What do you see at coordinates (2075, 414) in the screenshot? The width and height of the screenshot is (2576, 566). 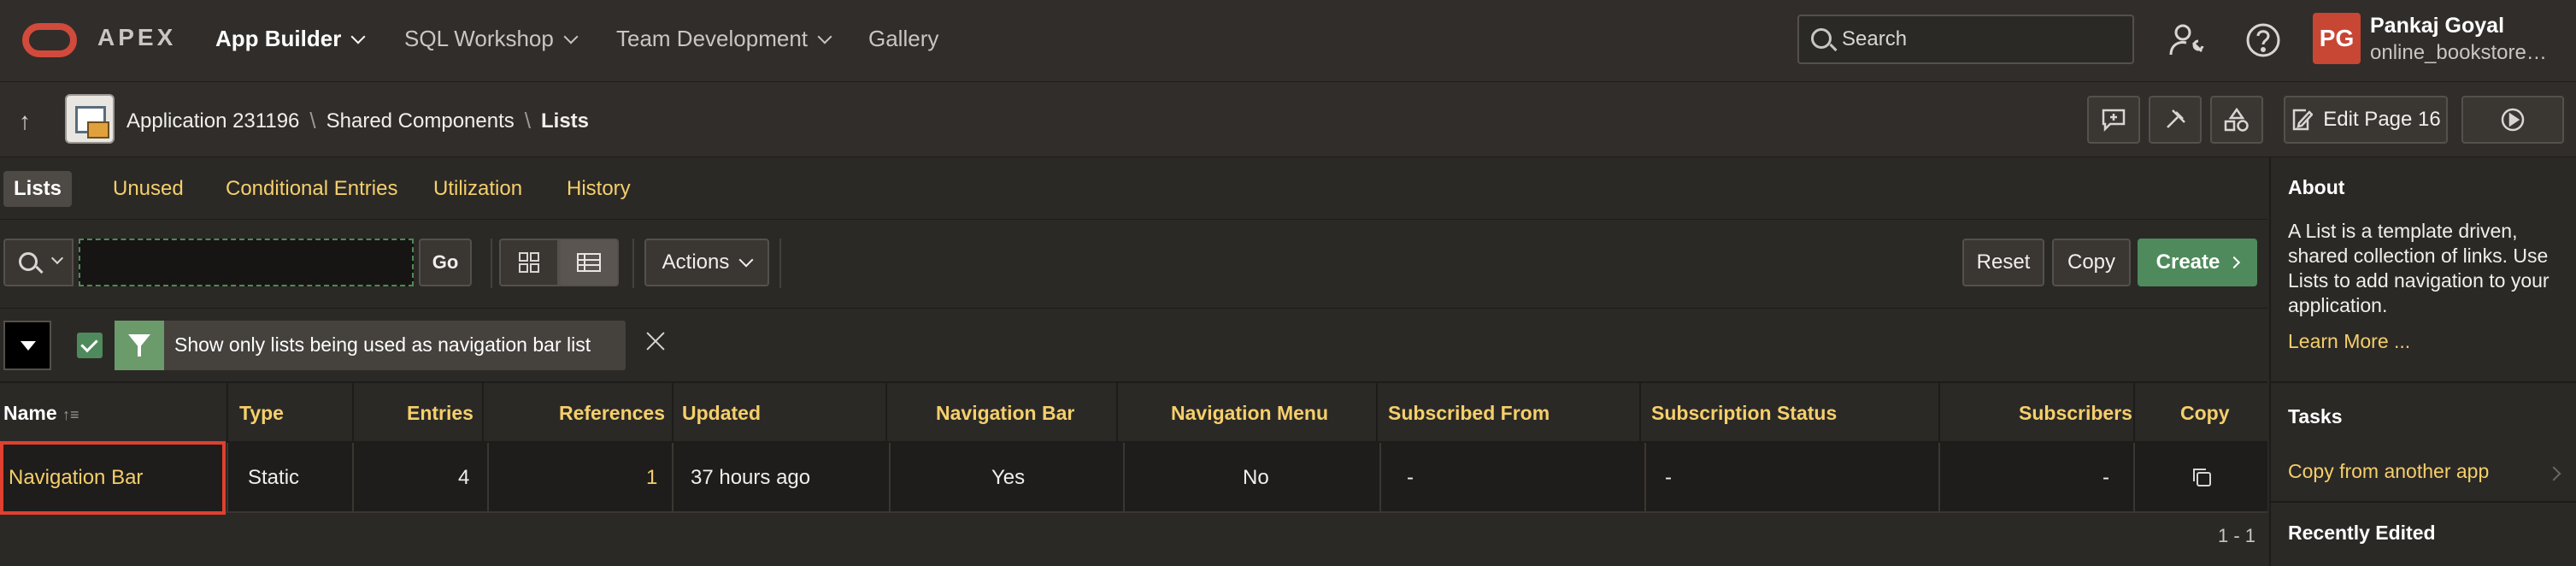 I see `column-header-subscribers: Subscribers` at bounding box center [2075, 414].